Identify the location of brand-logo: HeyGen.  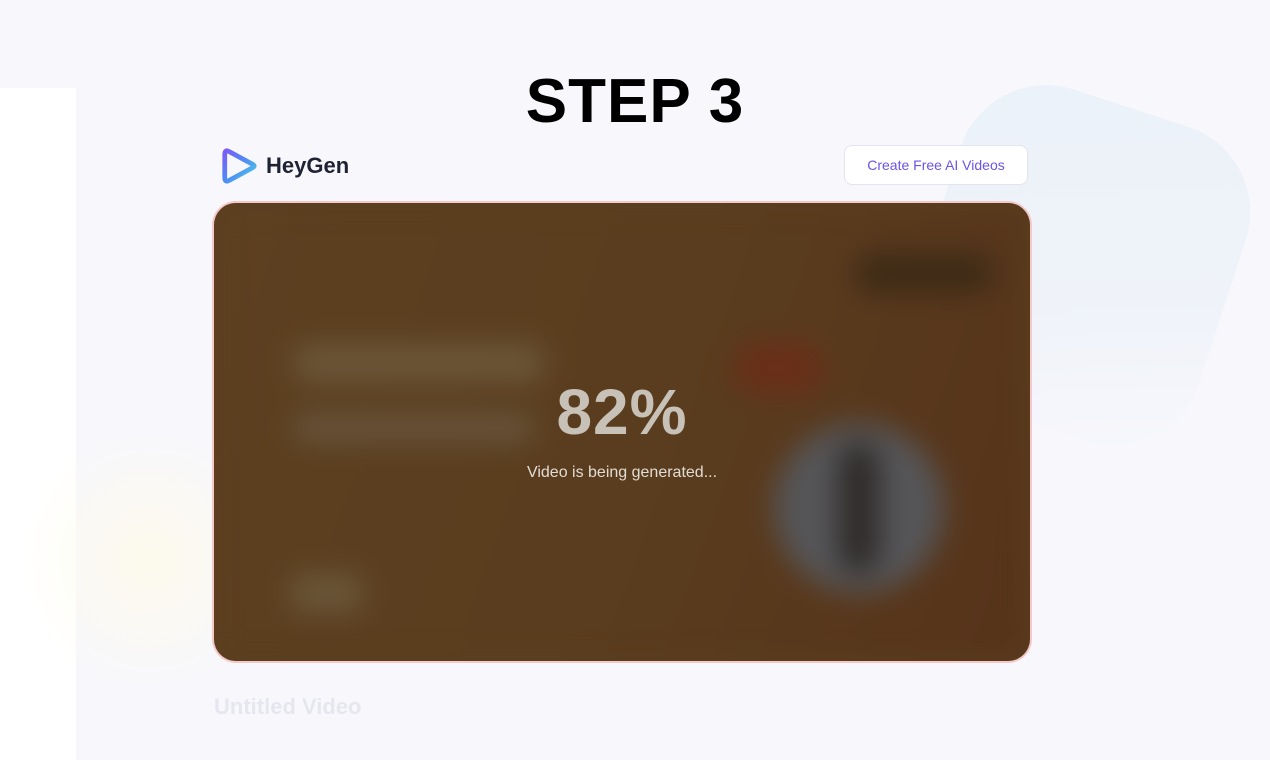
(284, 166).